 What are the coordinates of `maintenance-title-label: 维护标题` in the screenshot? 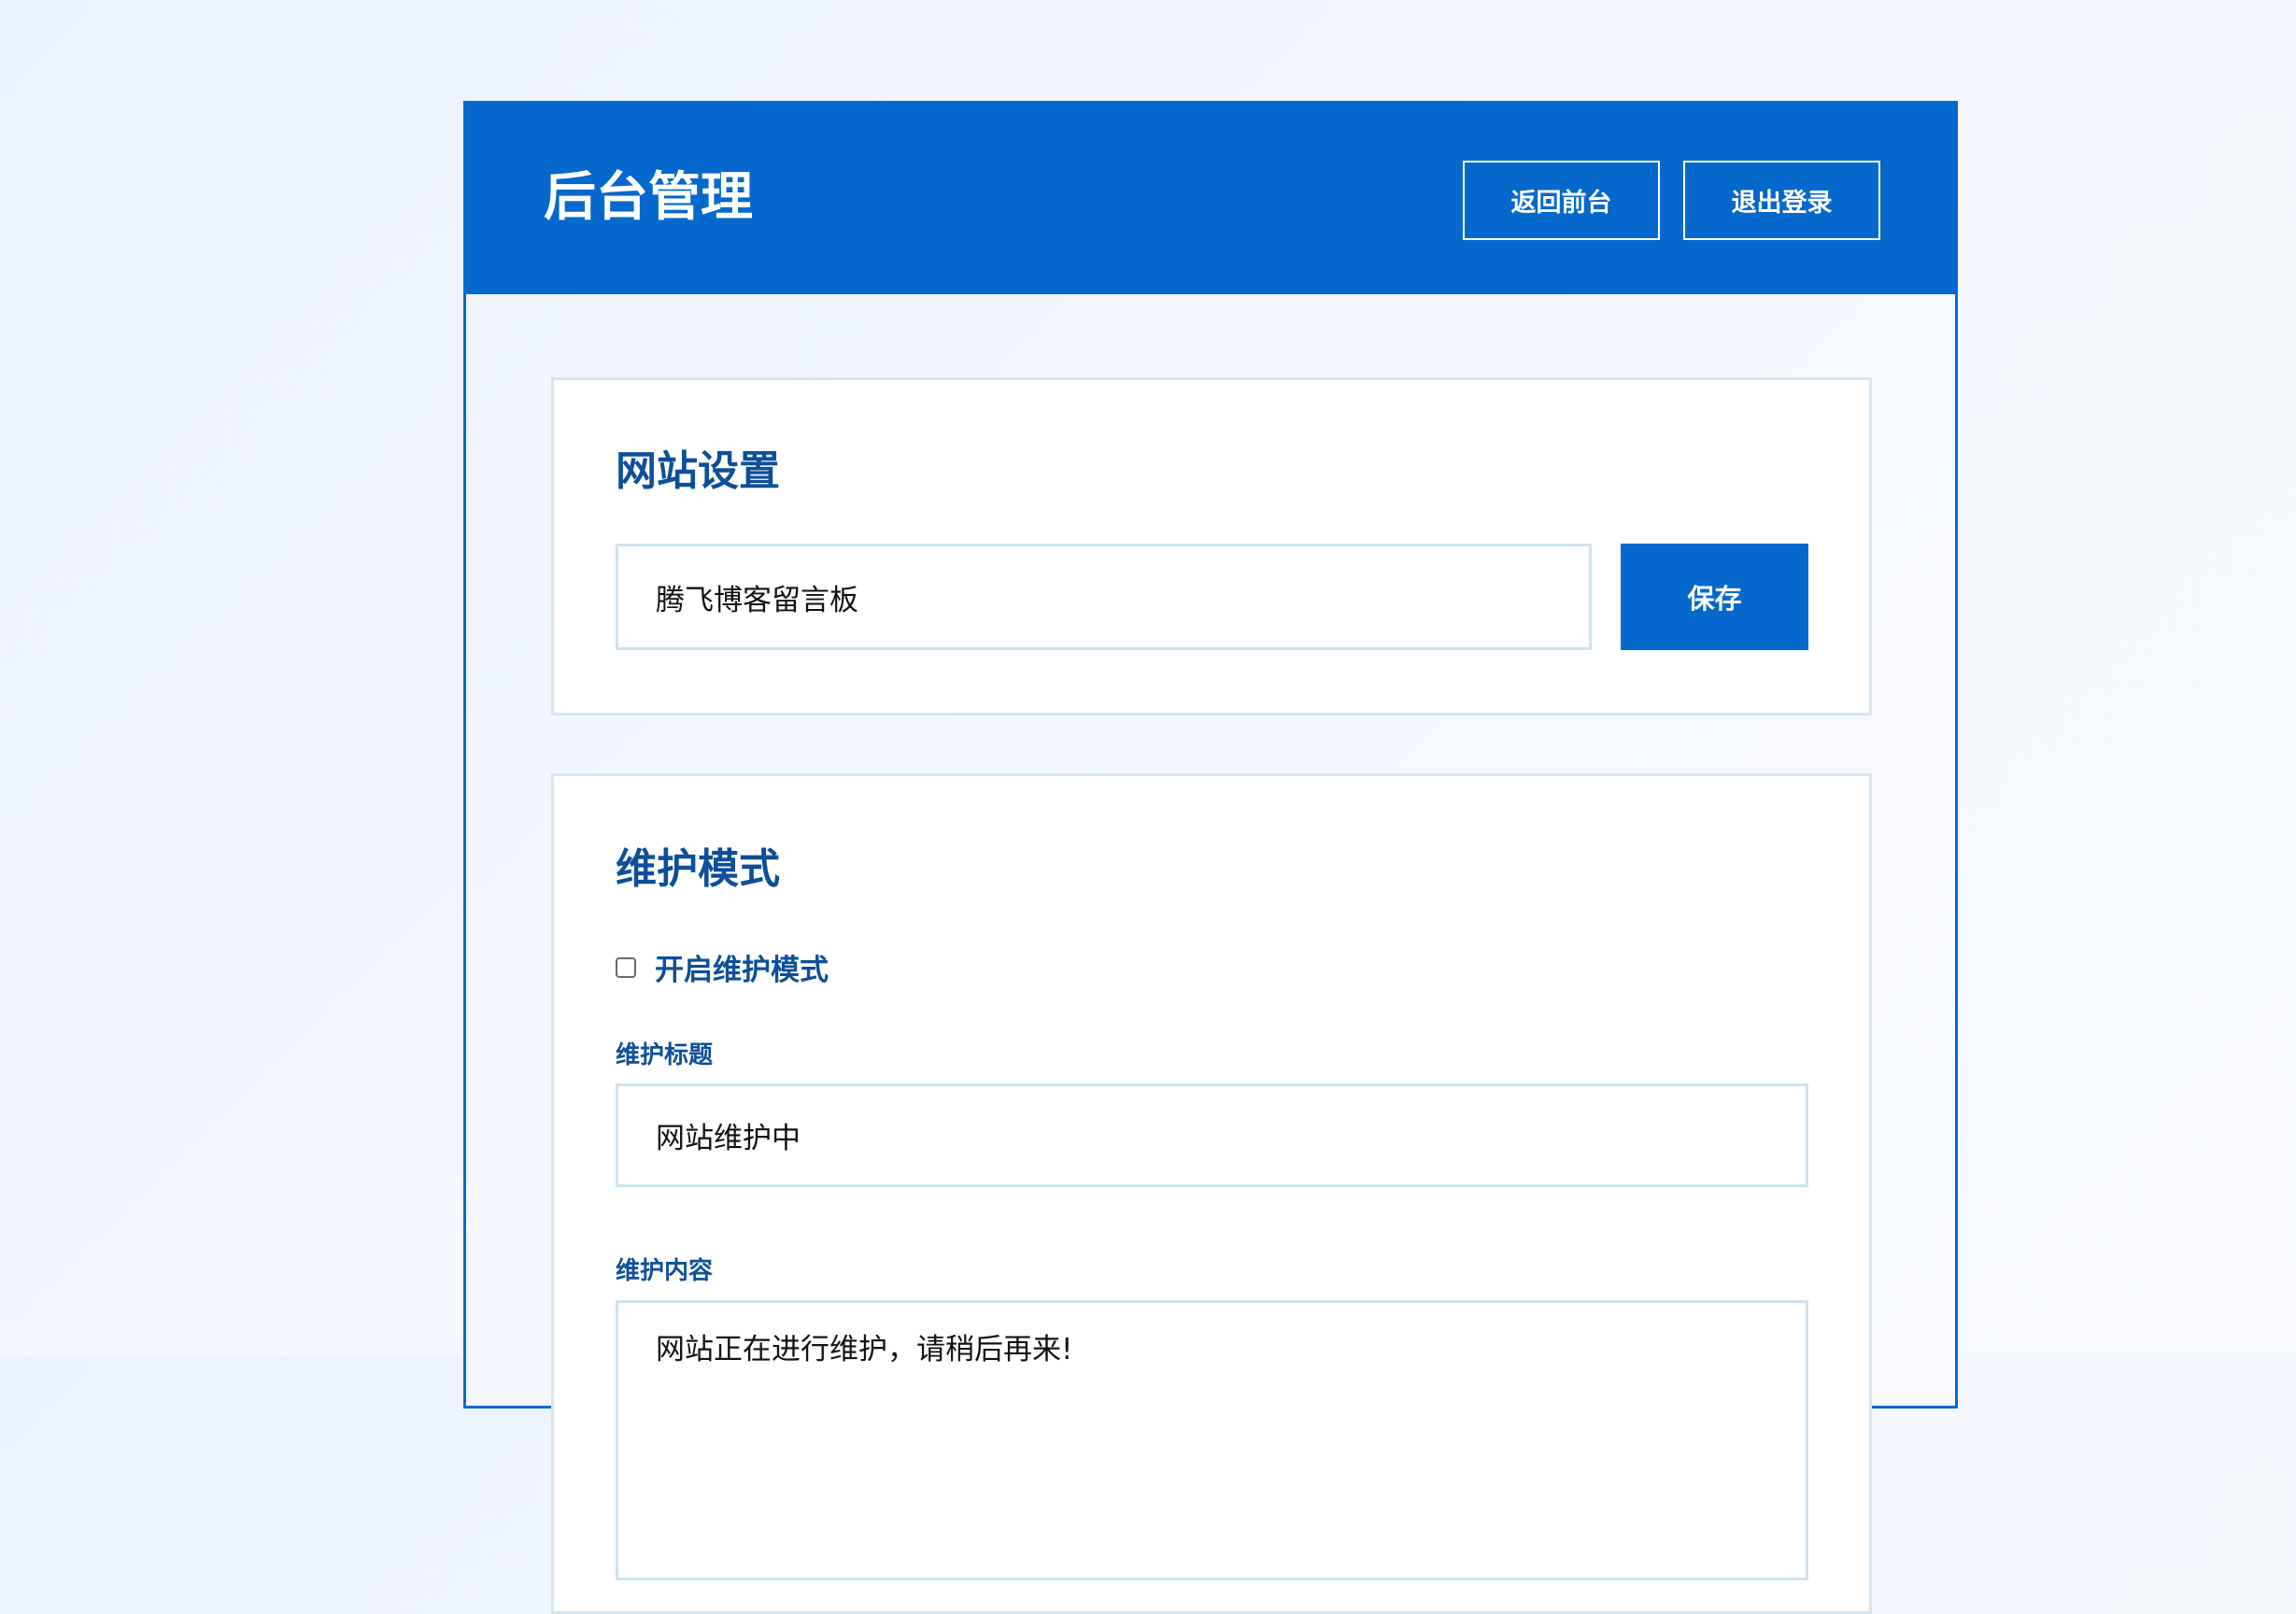 It's located at (665, 1055).